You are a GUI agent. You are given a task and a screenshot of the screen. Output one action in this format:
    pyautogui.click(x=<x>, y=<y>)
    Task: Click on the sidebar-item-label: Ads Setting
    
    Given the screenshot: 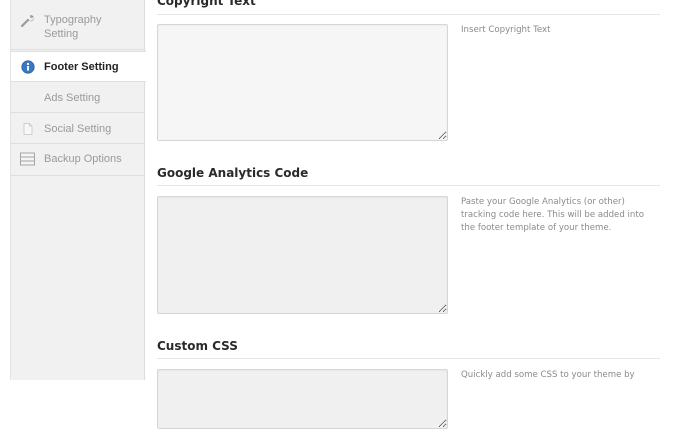 What is the action you would take?
    pyautogui.click(x=72, y=98)
    